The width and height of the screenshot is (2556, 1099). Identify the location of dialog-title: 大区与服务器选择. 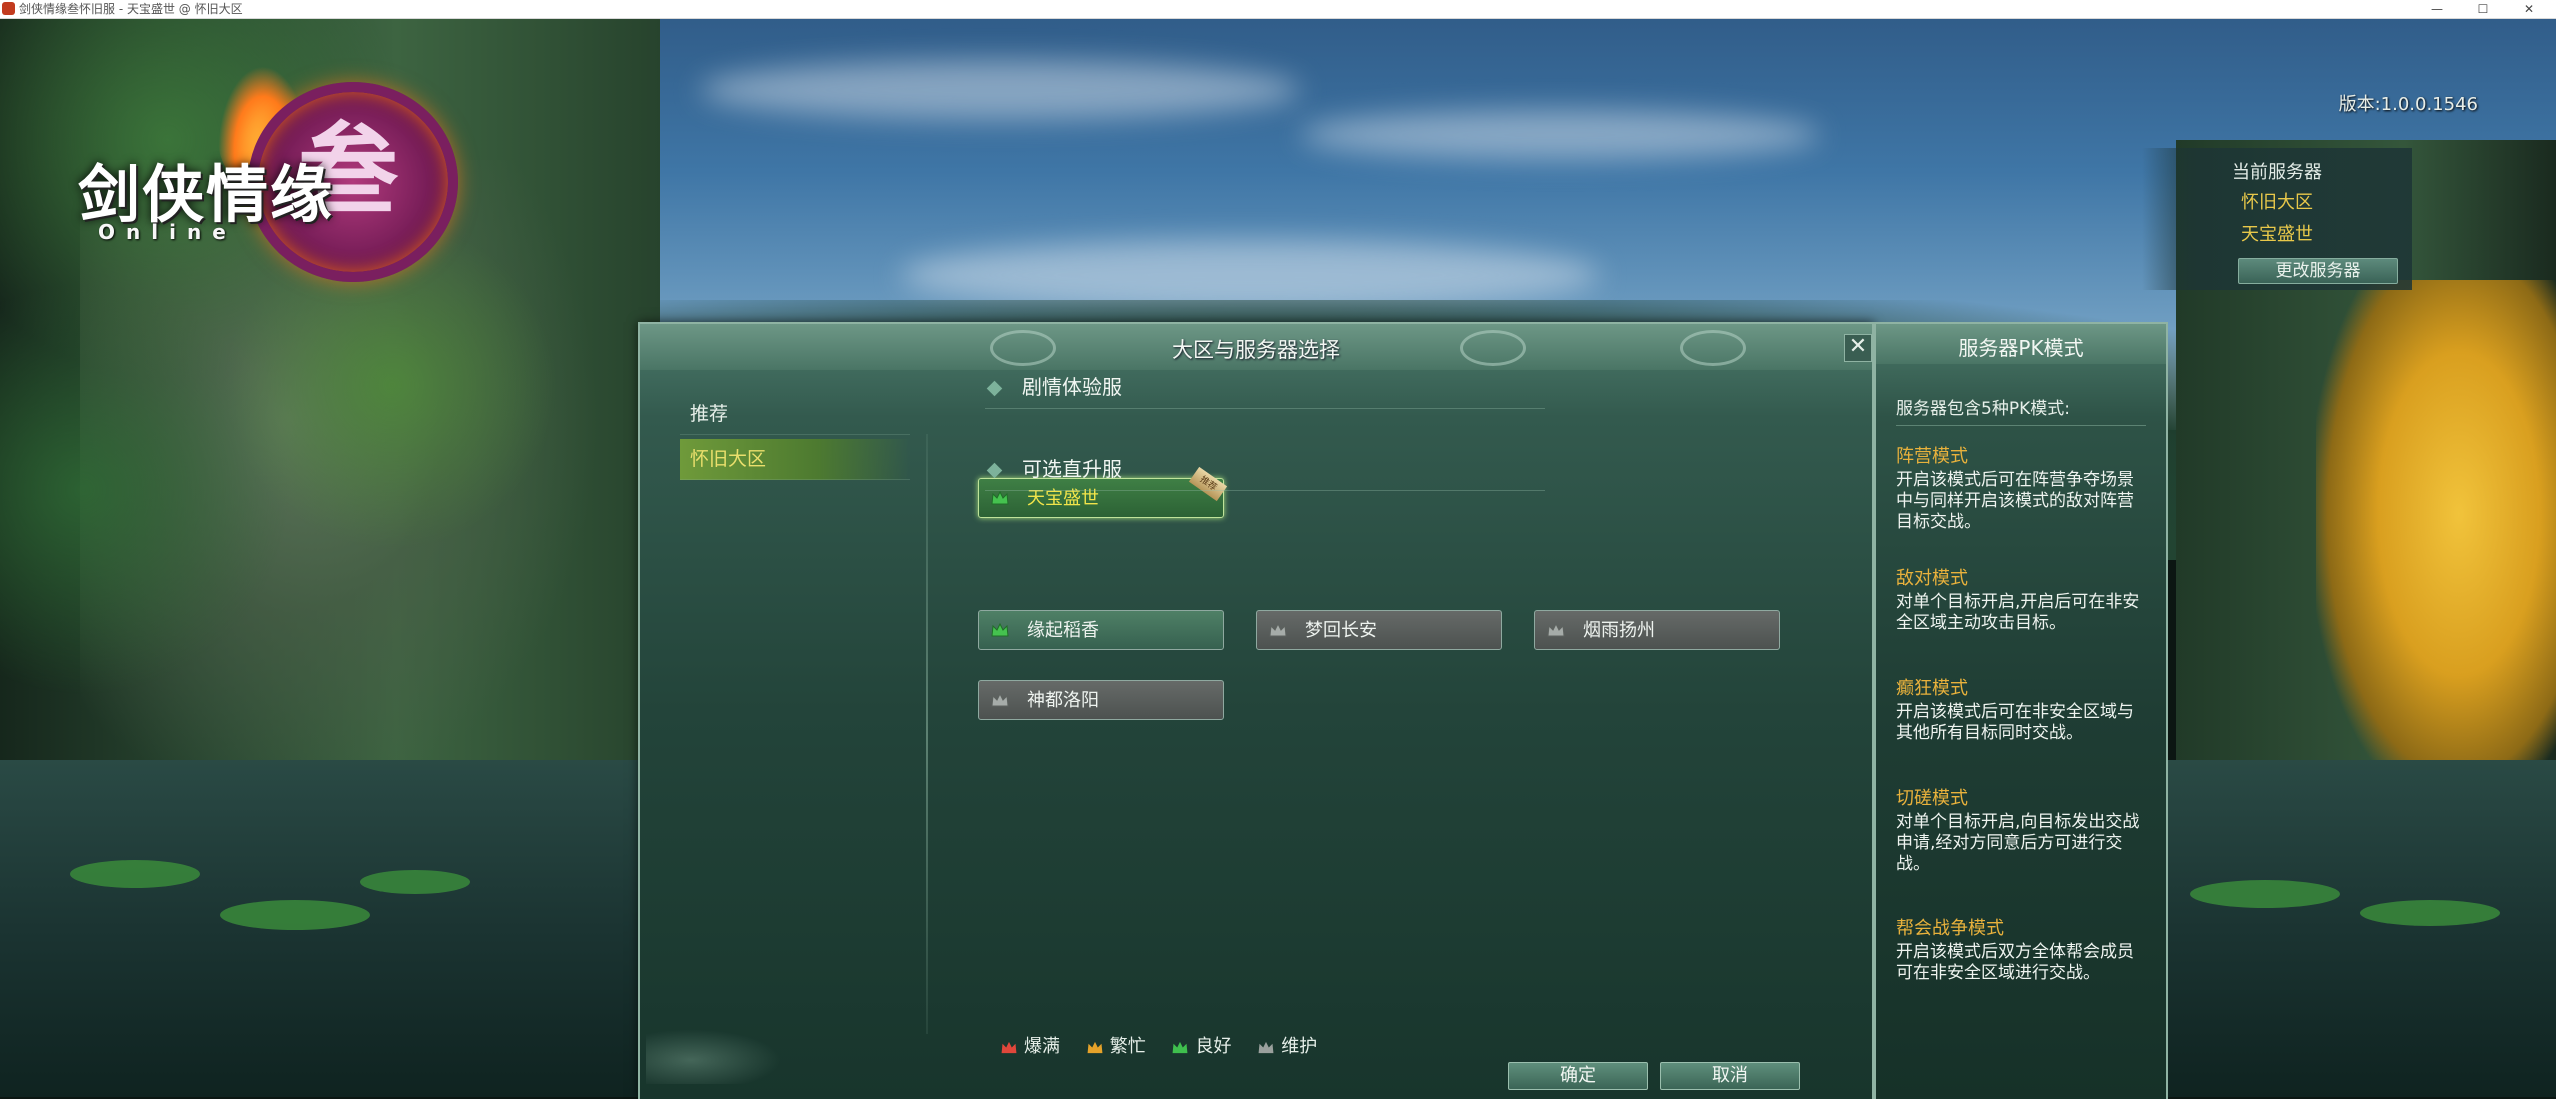
(1256, 350).